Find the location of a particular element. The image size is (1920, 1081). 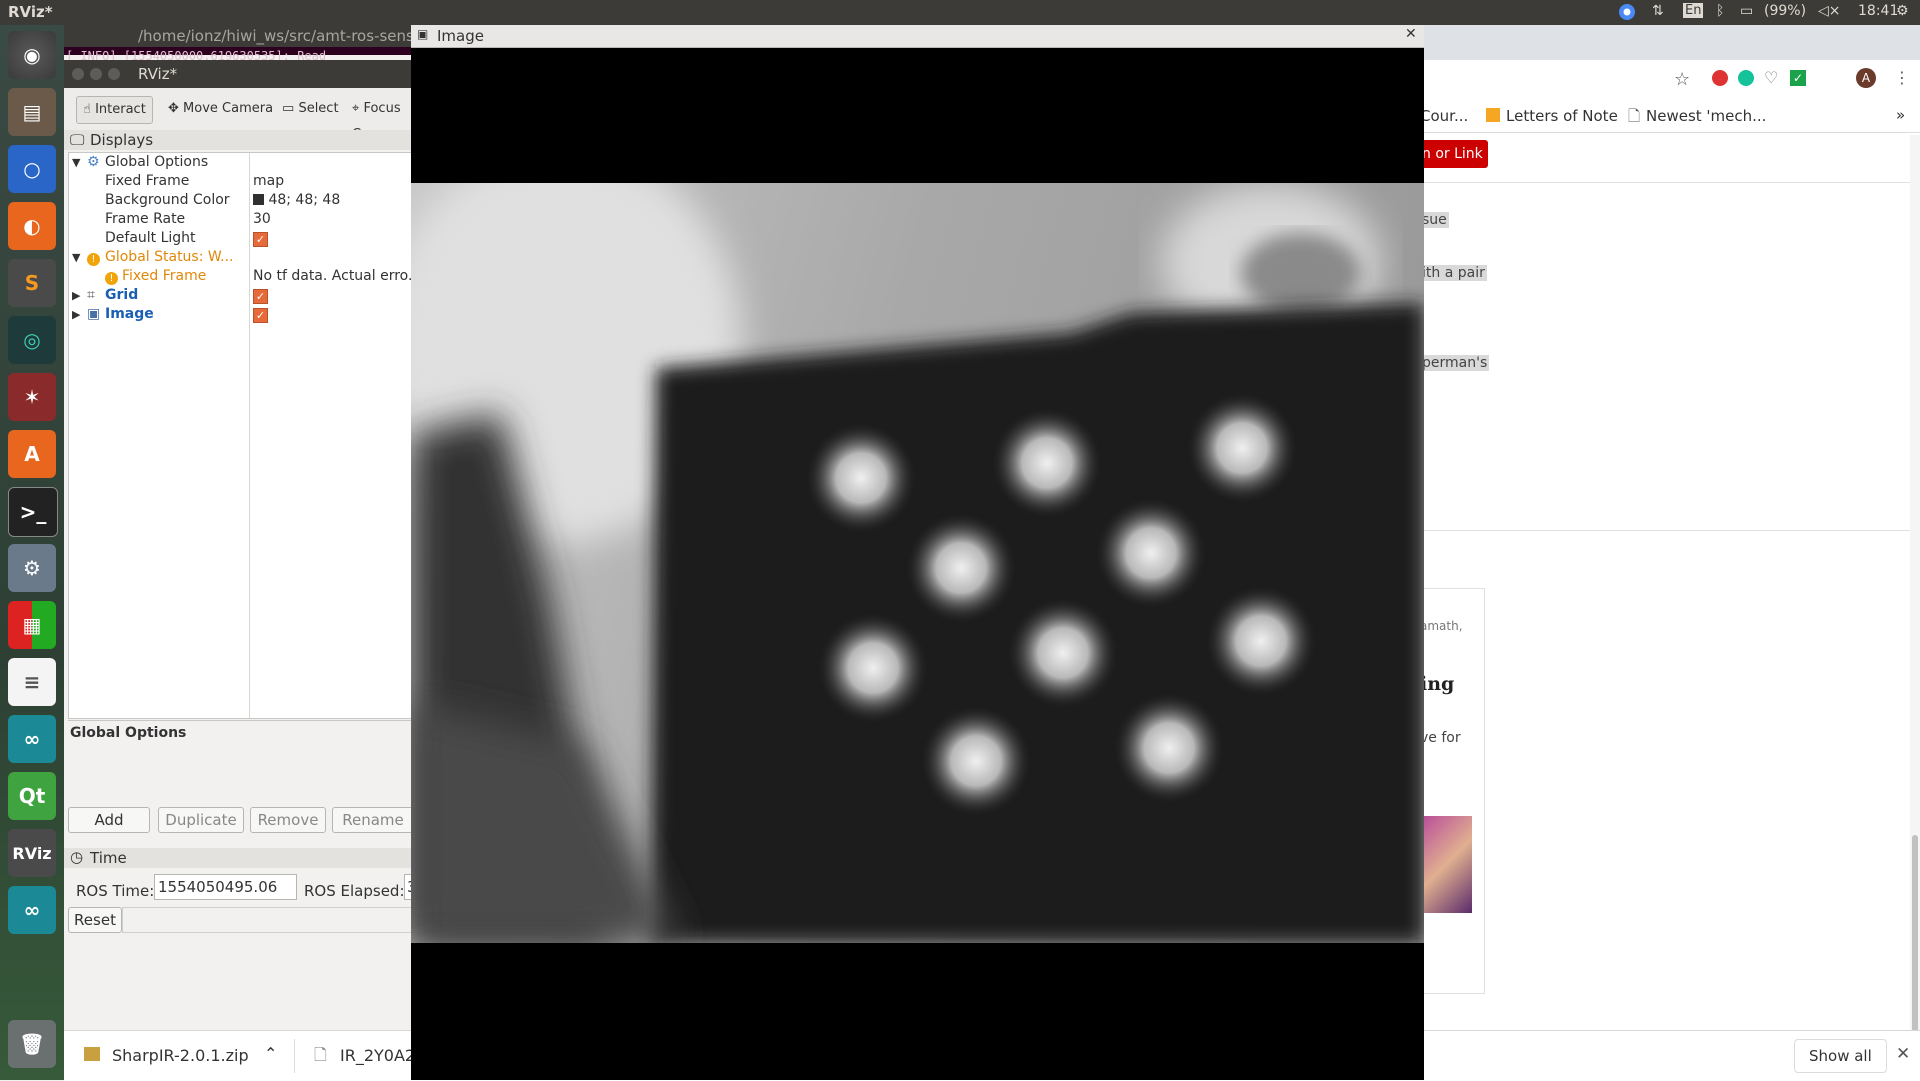

image-window-titlebar: ▣ Image ✕ is located at coordinates (917, 36).